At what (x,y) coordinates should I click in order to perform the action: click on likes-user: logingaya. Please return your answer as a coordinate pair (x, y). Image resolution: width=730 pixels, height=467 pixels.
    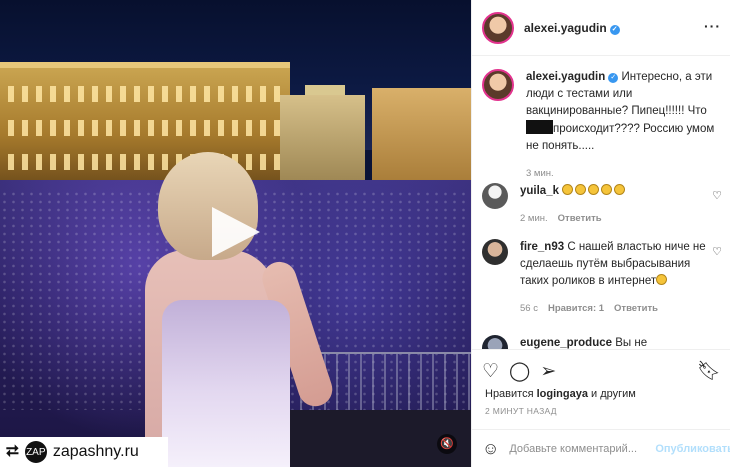
    Looking at the image, I should click on (562, 394).